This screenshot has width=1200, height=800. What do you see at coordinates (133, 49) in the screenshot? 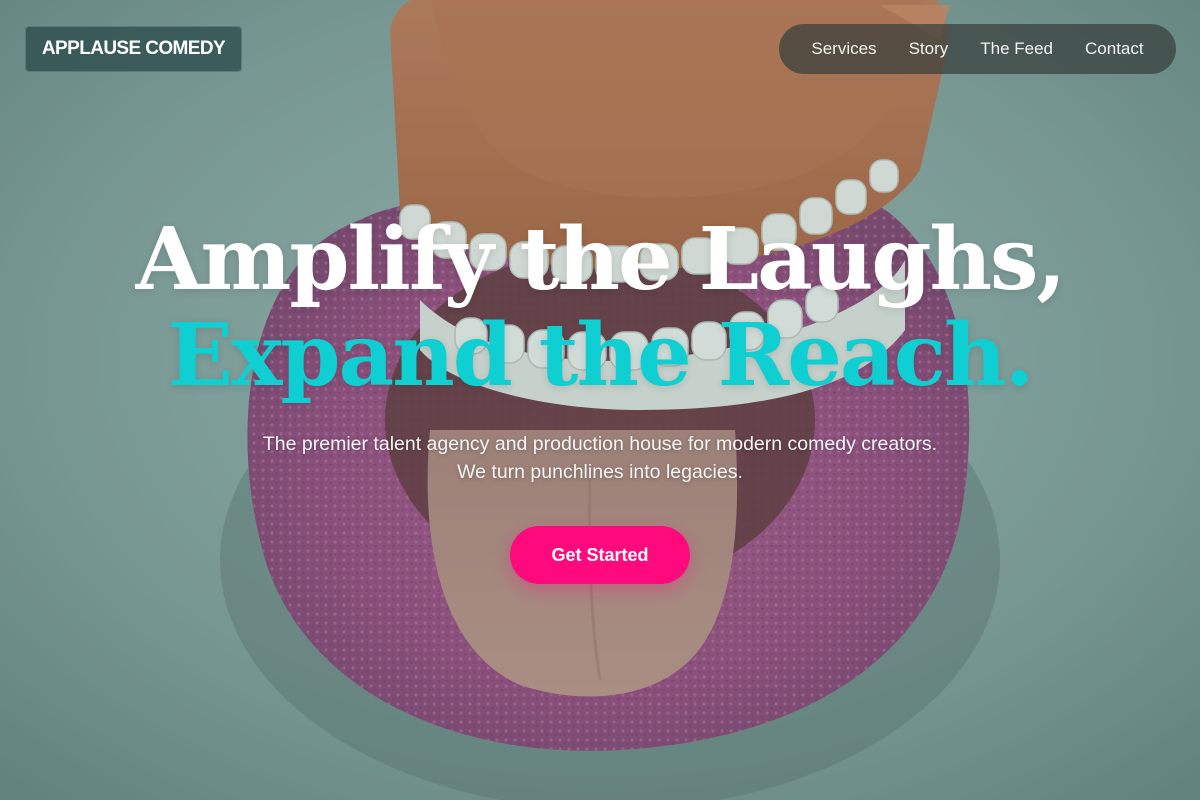
I see `brand-logo: APPLAUSE COMEDY` at bounding box center [133, 49].